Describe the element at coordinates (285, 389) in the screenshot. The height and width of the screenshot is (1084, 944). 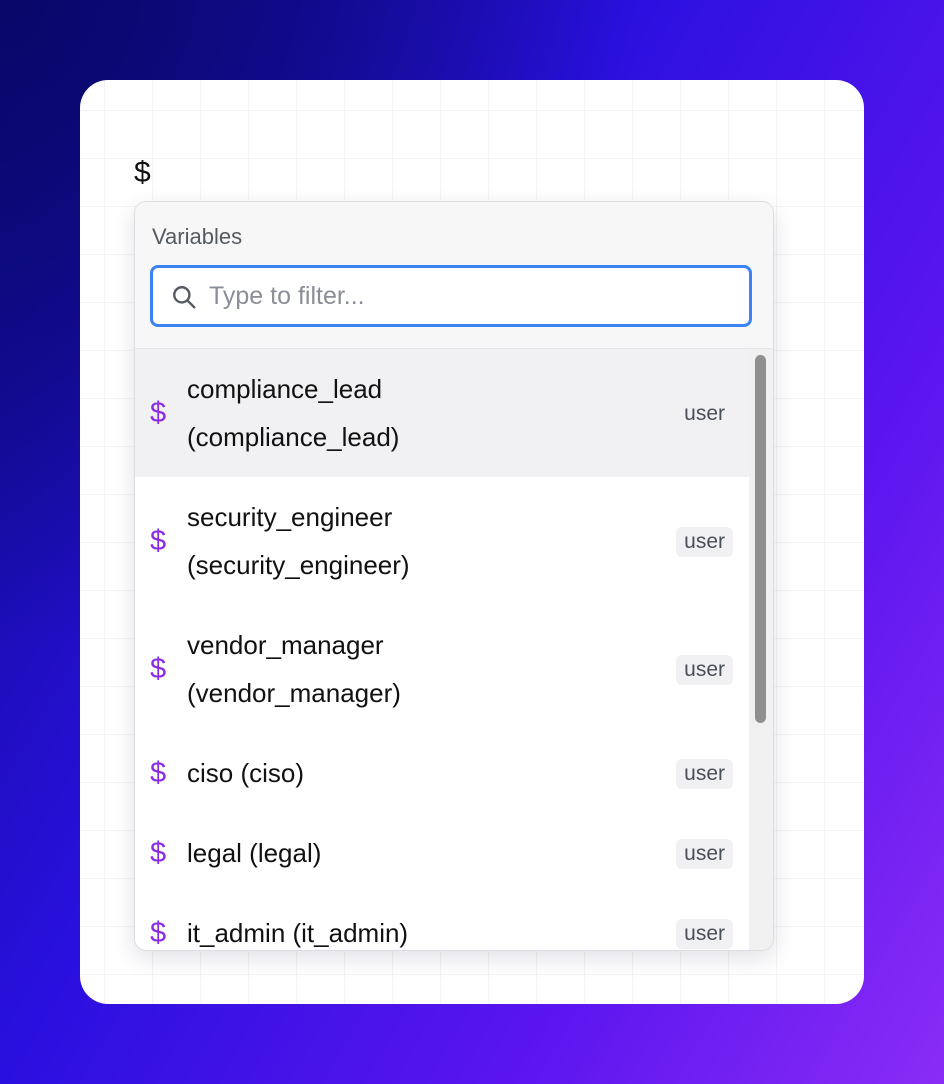
I see `variable-name: compliance_lead` at that location.